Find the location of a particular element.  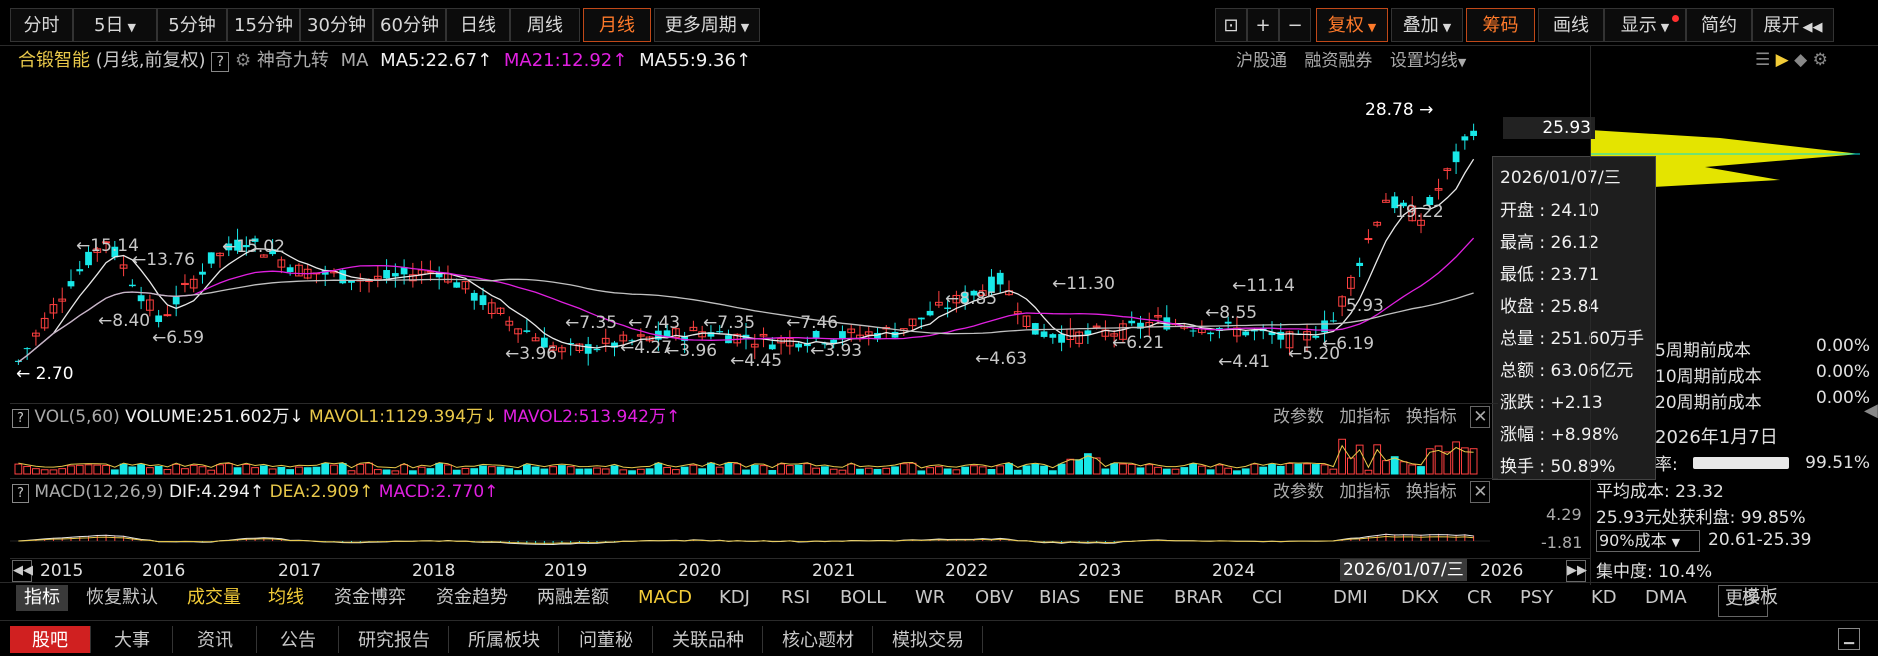

draw-button: 画线 is located at coordinates (1571, 25).